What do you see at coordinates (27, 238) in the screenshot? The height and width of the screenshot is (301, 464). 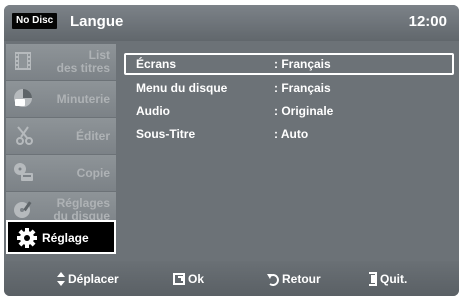 I see `gear-icon` at bounding box center [27, 238].